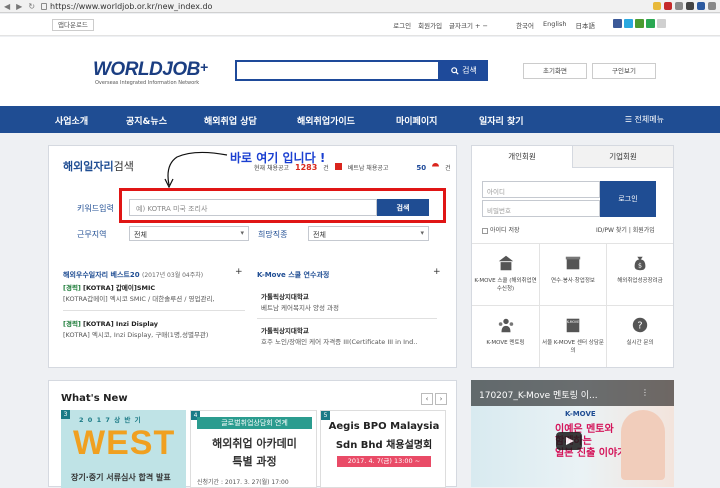 This screenshot has height=488, width=720. What do you see at coordinates (617, 23) in the screenshot?
I see `facebook-icon` at bounding box center [617, 23].